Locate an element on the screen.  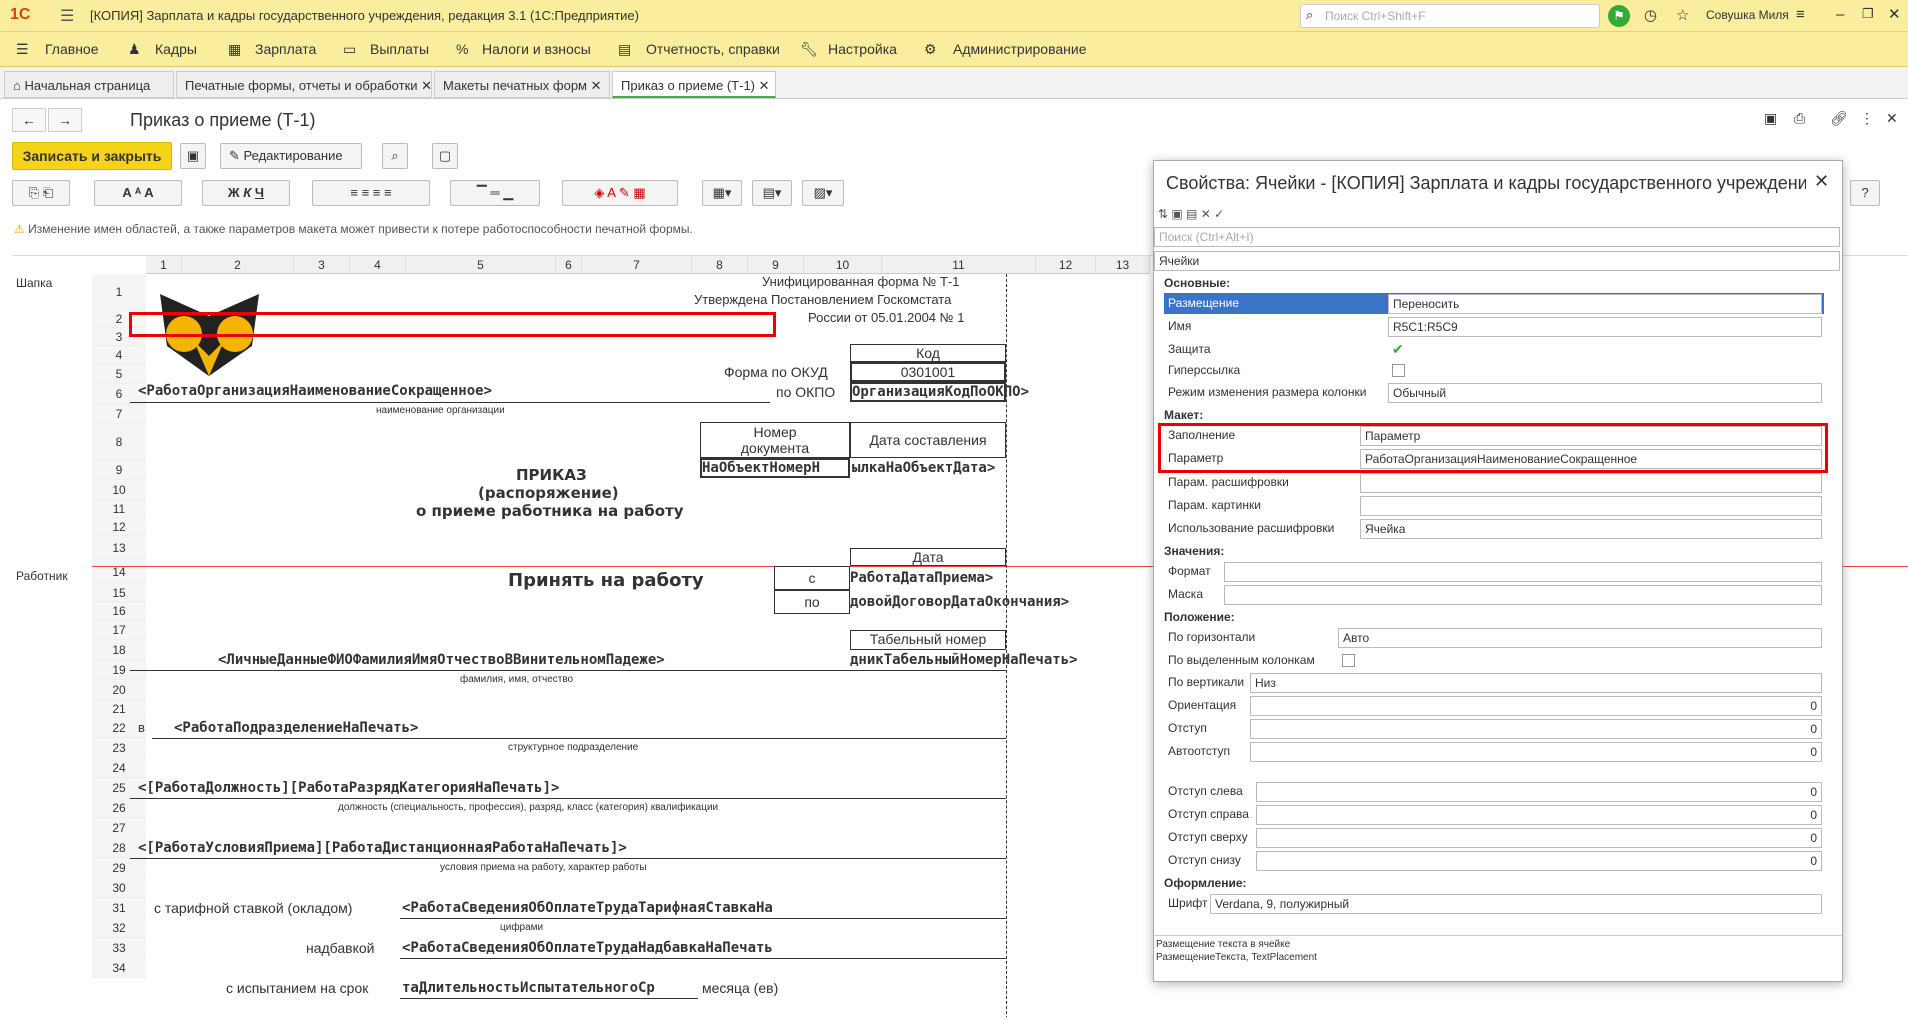
prop-margin-right: Отступ справа 0 is located at coordinates (1494, 814).